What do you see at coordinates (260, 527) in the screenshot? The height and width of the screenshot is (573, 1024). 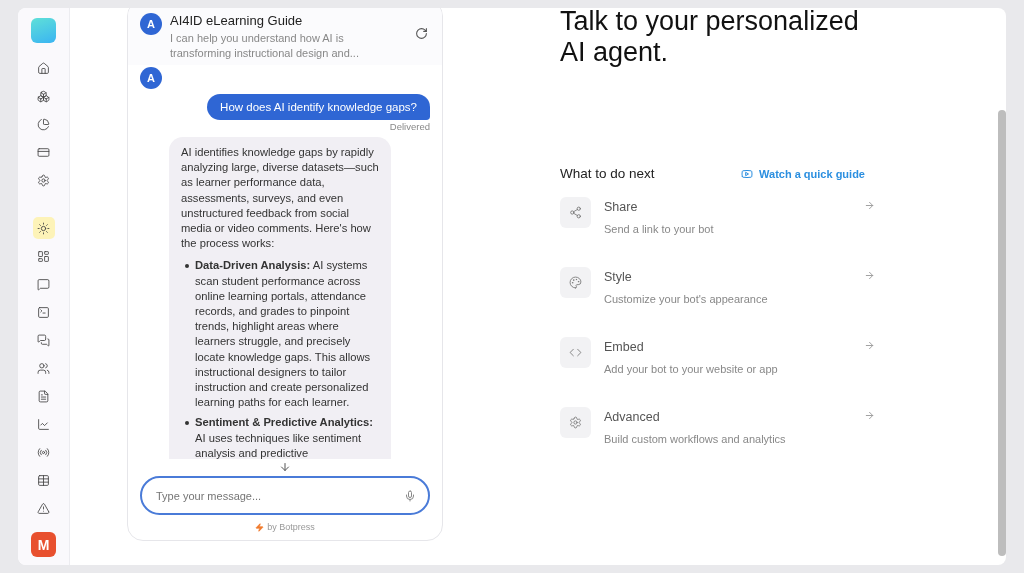 I see `bolt-icon` at bounding box center [260, 527].